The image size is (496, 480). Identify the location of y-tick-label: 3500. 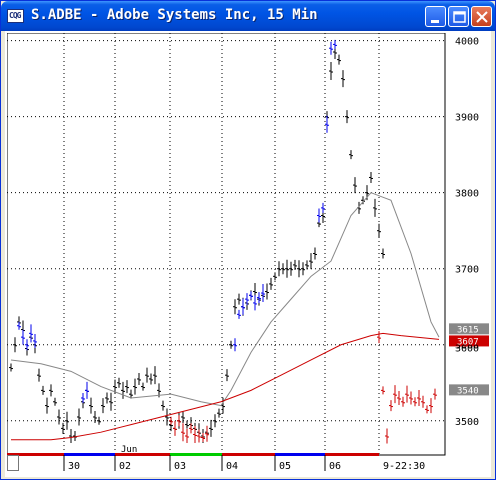
(467, 422).